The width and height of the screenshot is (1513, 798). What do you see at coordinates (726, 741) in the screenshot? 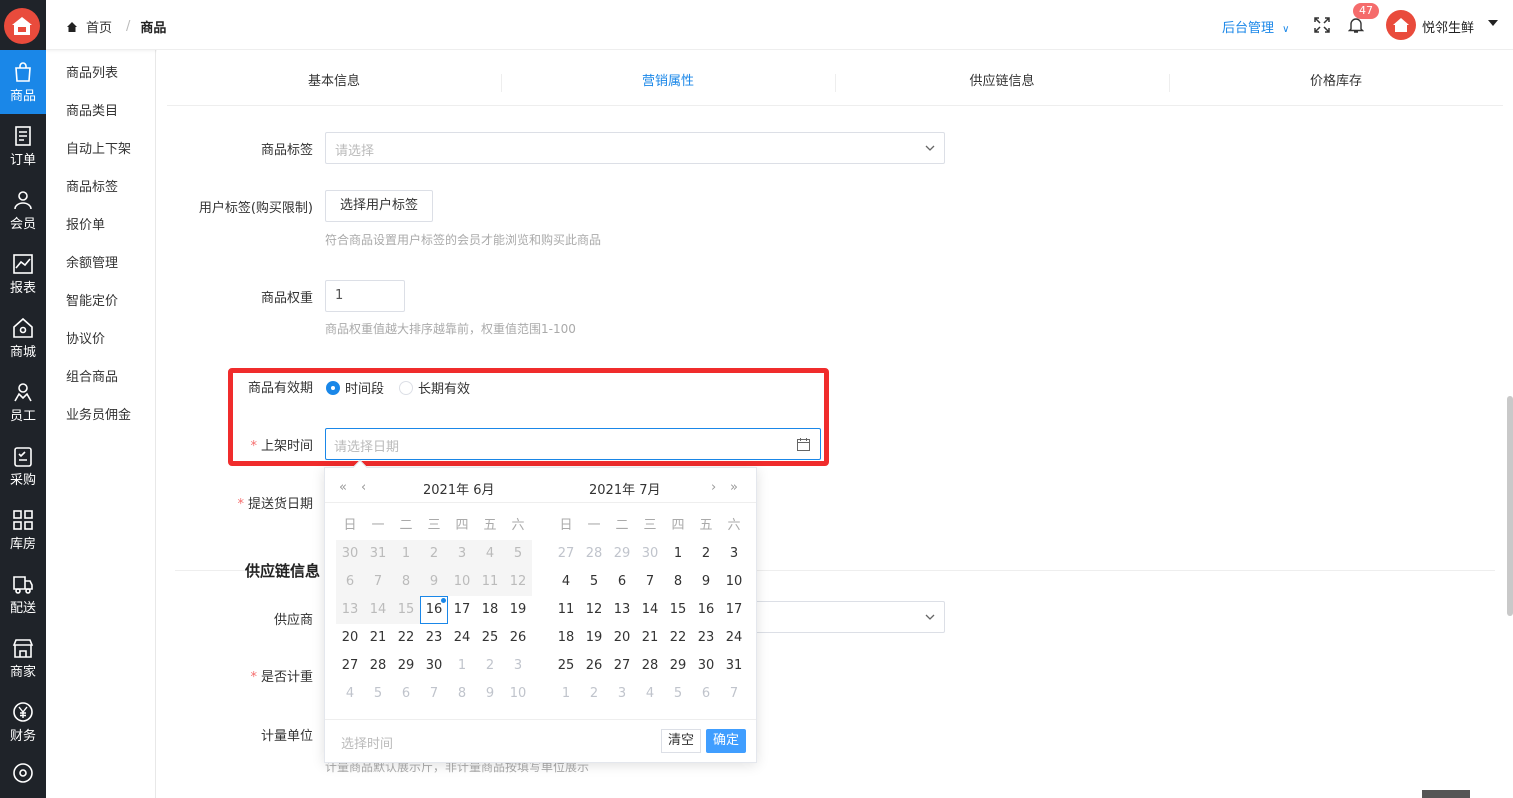
I see `confirm-button: 确定` at bounding box center [726, 741].